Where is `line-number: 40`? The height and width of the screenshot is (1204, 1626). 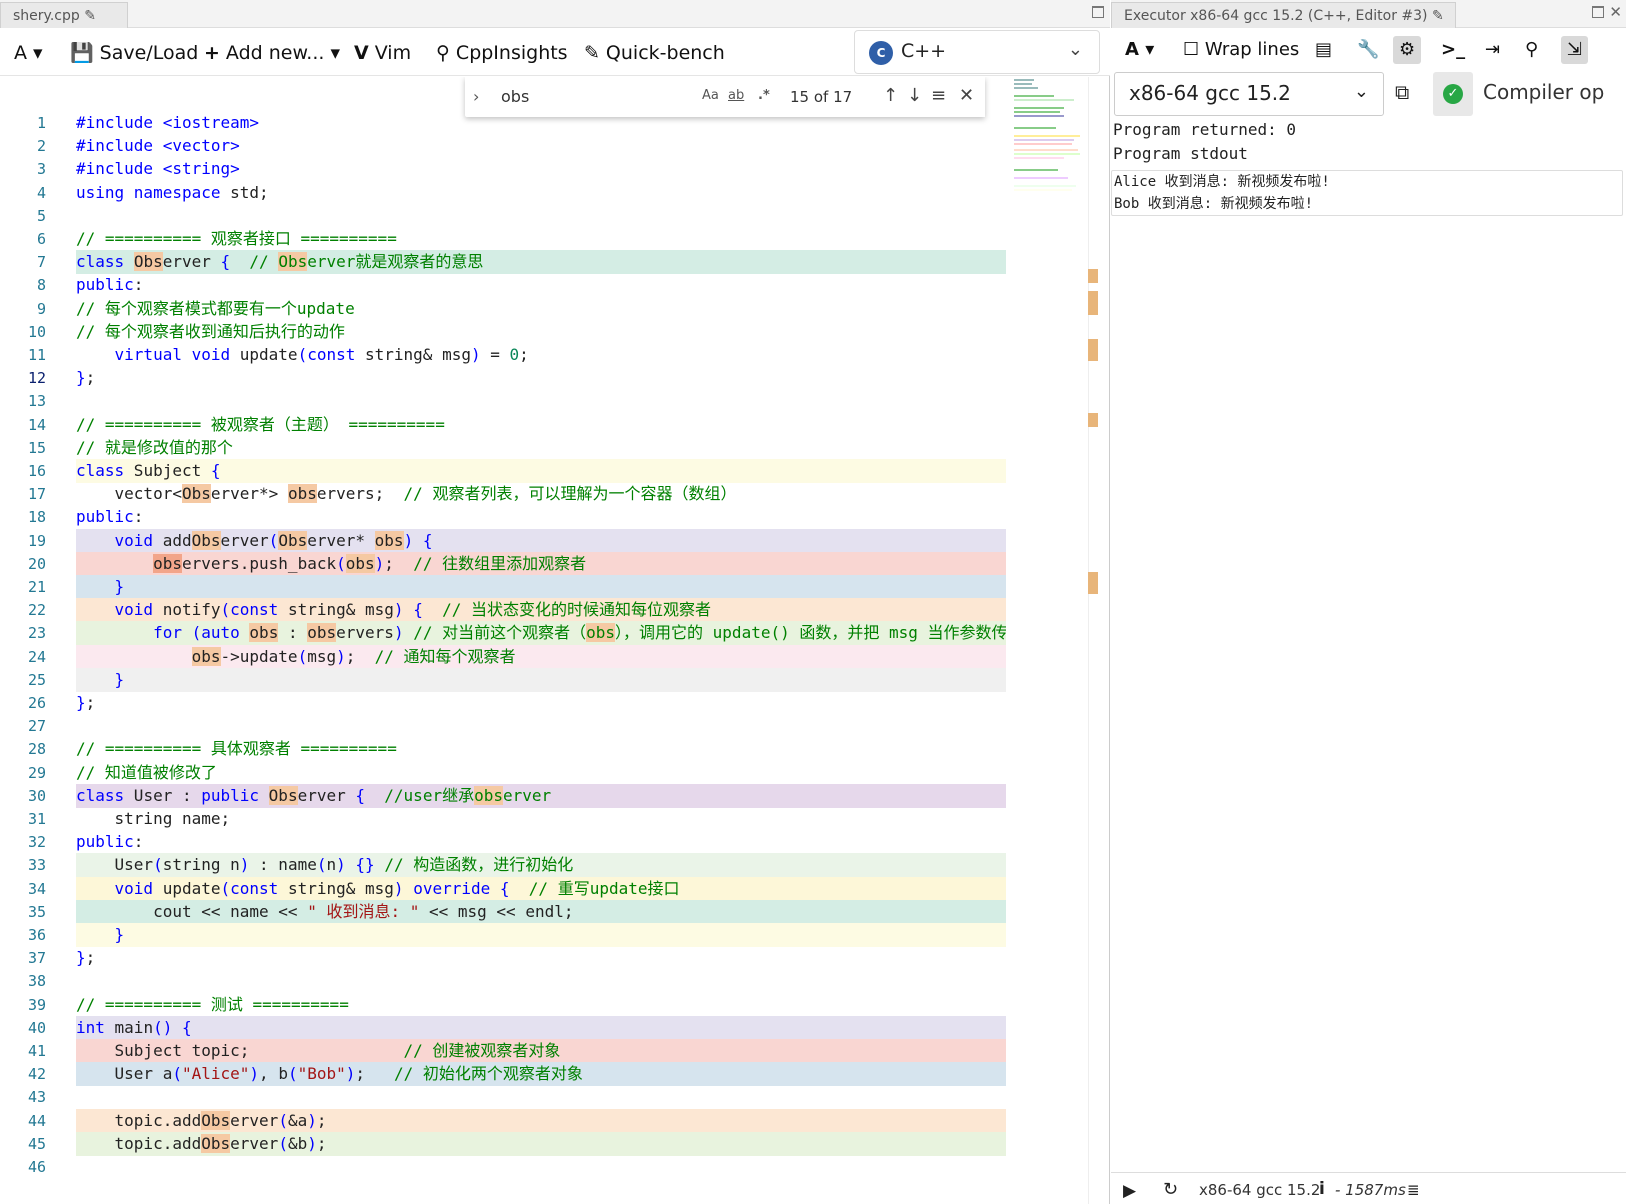 line-number: 40 is located at coordinates (36, 1027).